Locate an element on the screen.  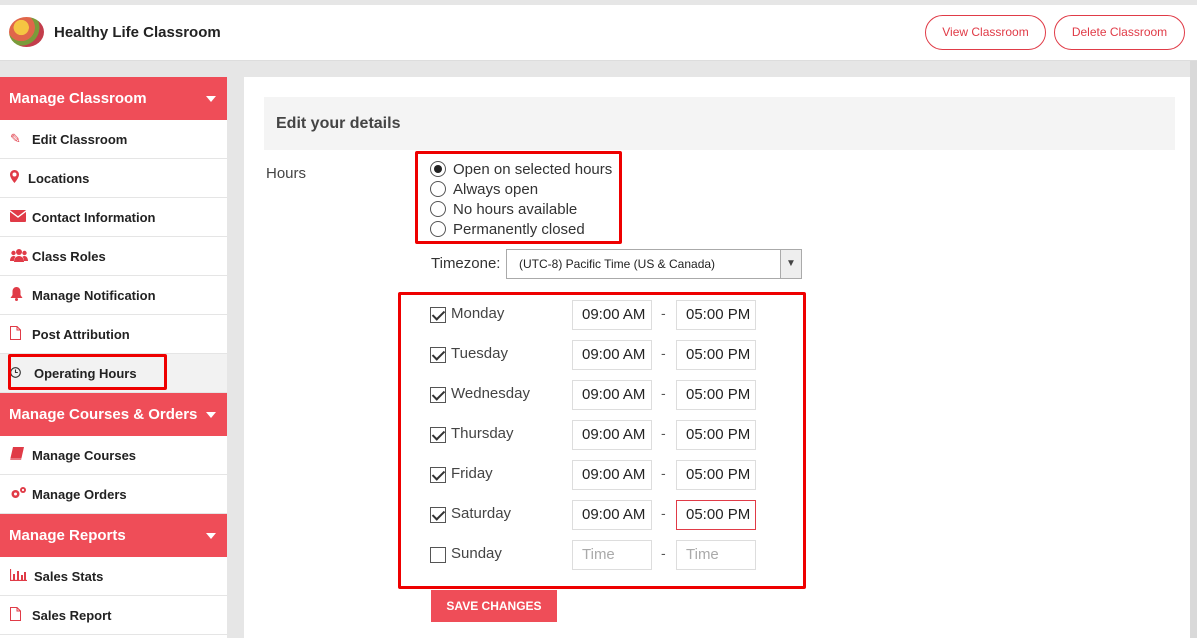
sidebar-item-label: Manage Orders is located at coordinates (79, 494).